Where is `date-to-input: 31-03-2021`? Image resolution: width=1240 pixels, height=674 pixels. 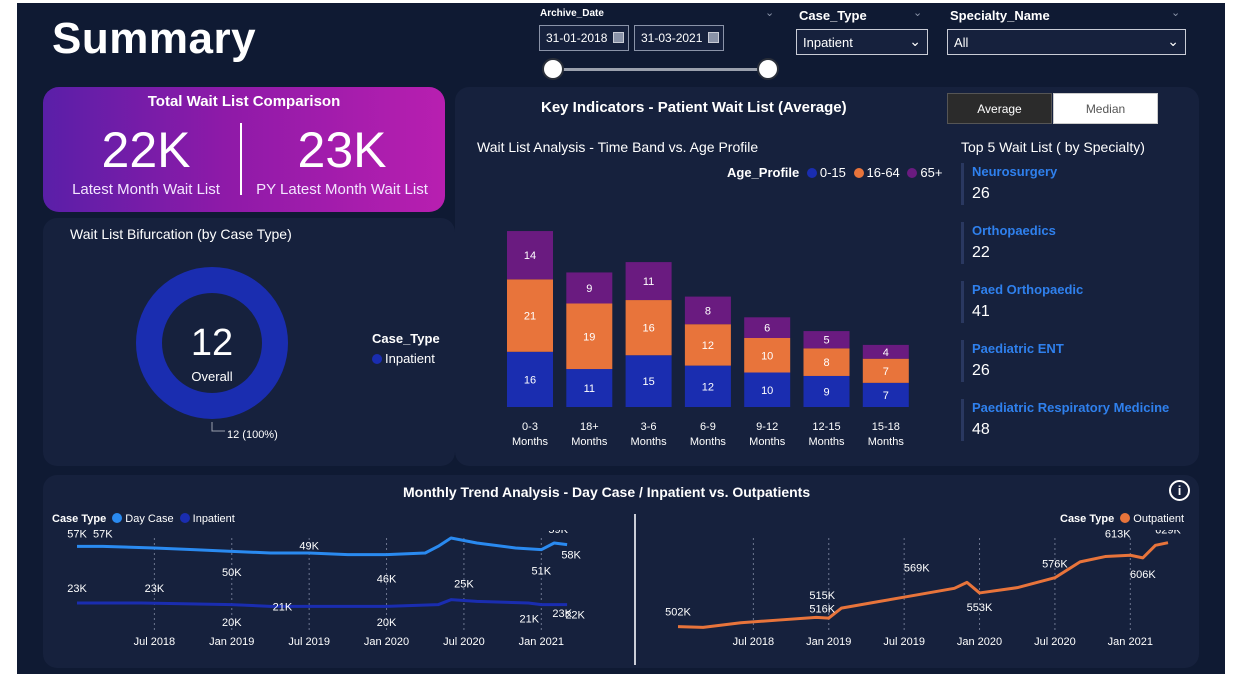 date-to-input: 31-03-2021 is located at coordinates (679, 38).